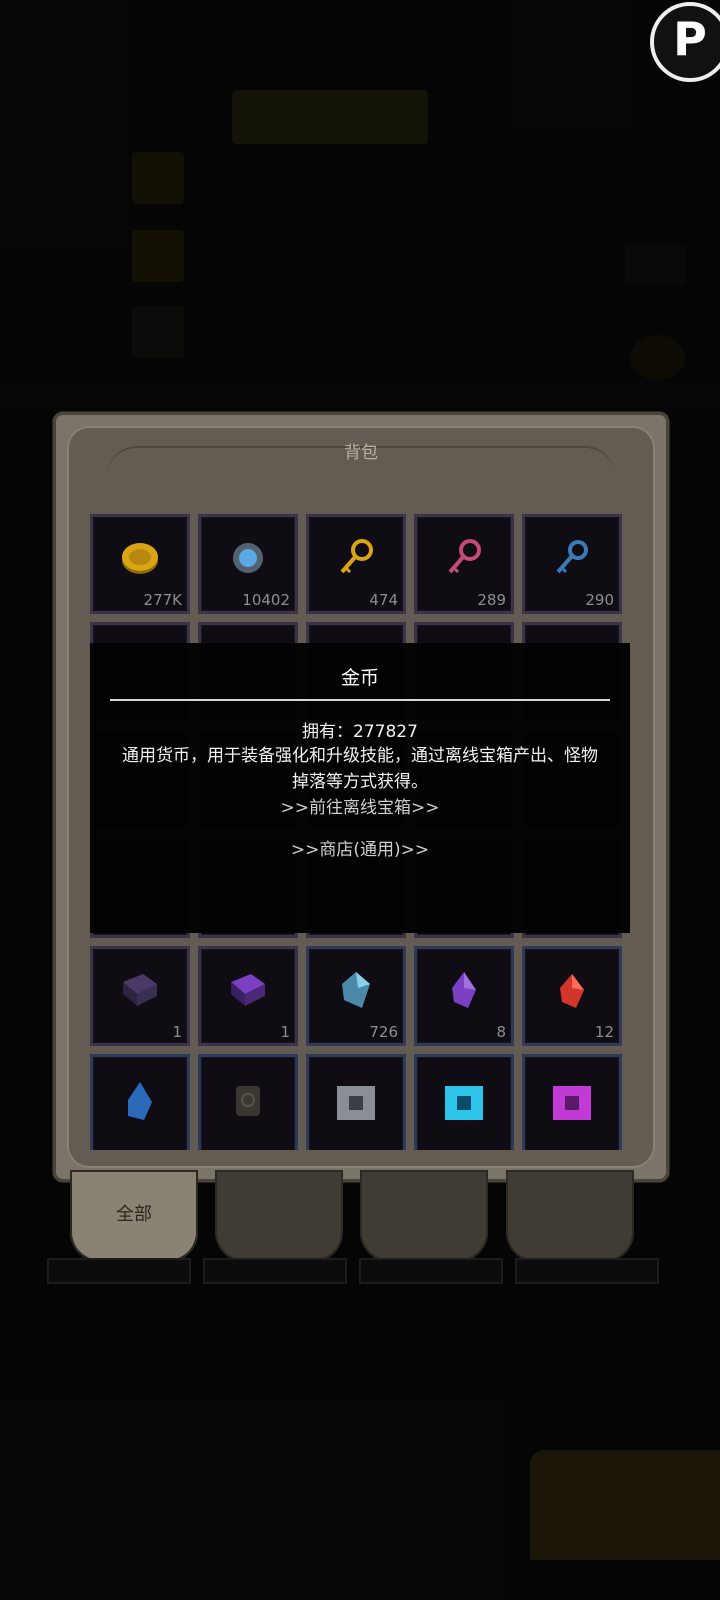  Describe the element at coordinates (360, 769) in the screenshot. I see `tooltip-description: 通用货币，用于装备强化和升级技能，通过离线宝箱产出、怪物掉落等方式获得。` at that location.